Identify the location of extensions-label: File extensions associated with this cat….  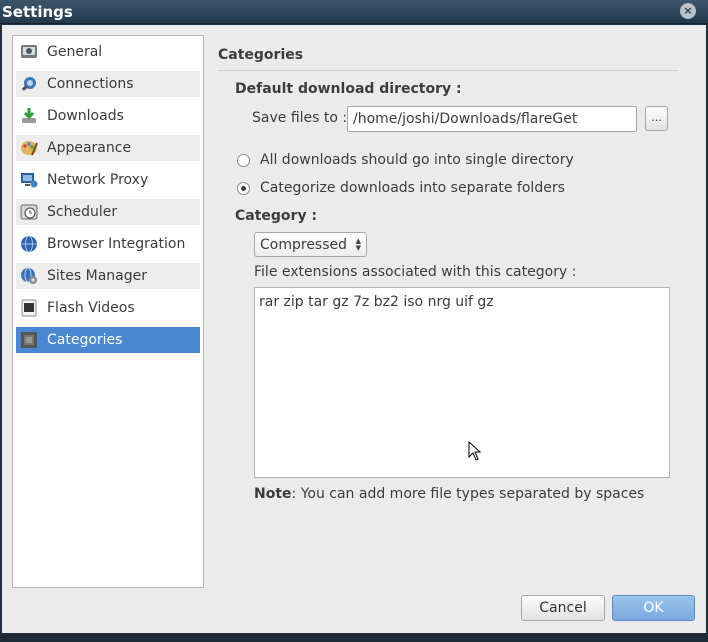
(415, 272).